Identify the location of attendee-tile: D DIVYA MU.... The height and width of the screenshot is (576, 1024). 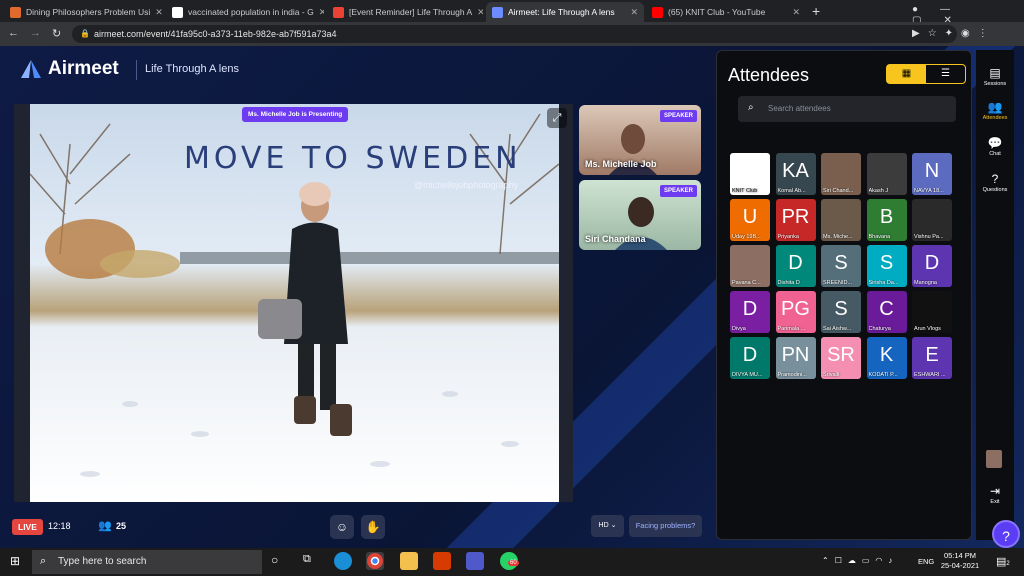
(750, 358).